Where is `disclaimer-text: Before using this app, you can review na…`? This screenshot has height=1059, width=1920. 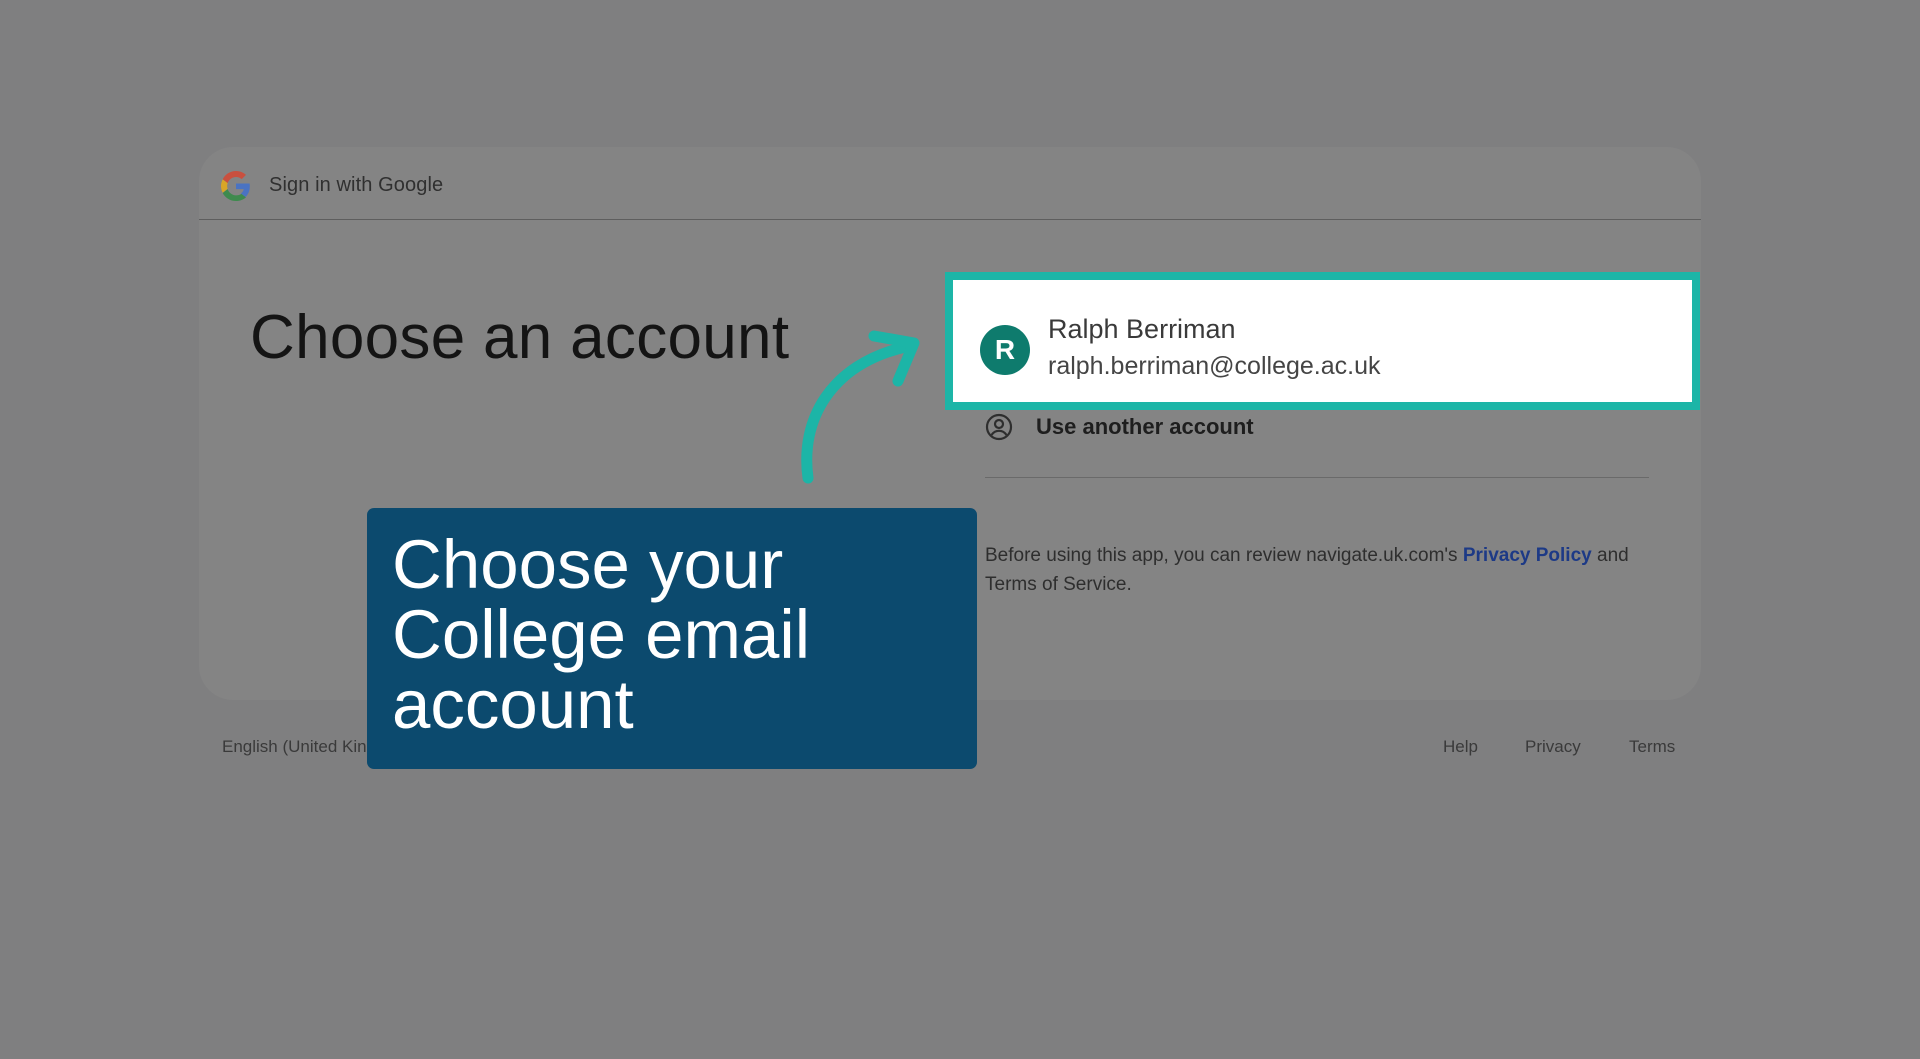 disclaimer-text: Before using this app, you can review na… is located at coordinates (1335, 570).